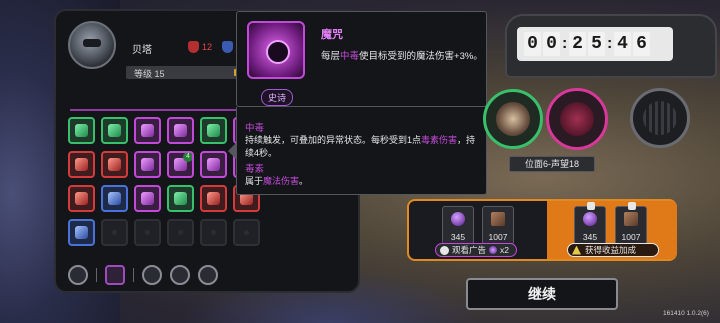  What do you see at coordinates (641, 44) in the screenshot?
I see `timer-digit: 6` at bounding box center [641, 44].